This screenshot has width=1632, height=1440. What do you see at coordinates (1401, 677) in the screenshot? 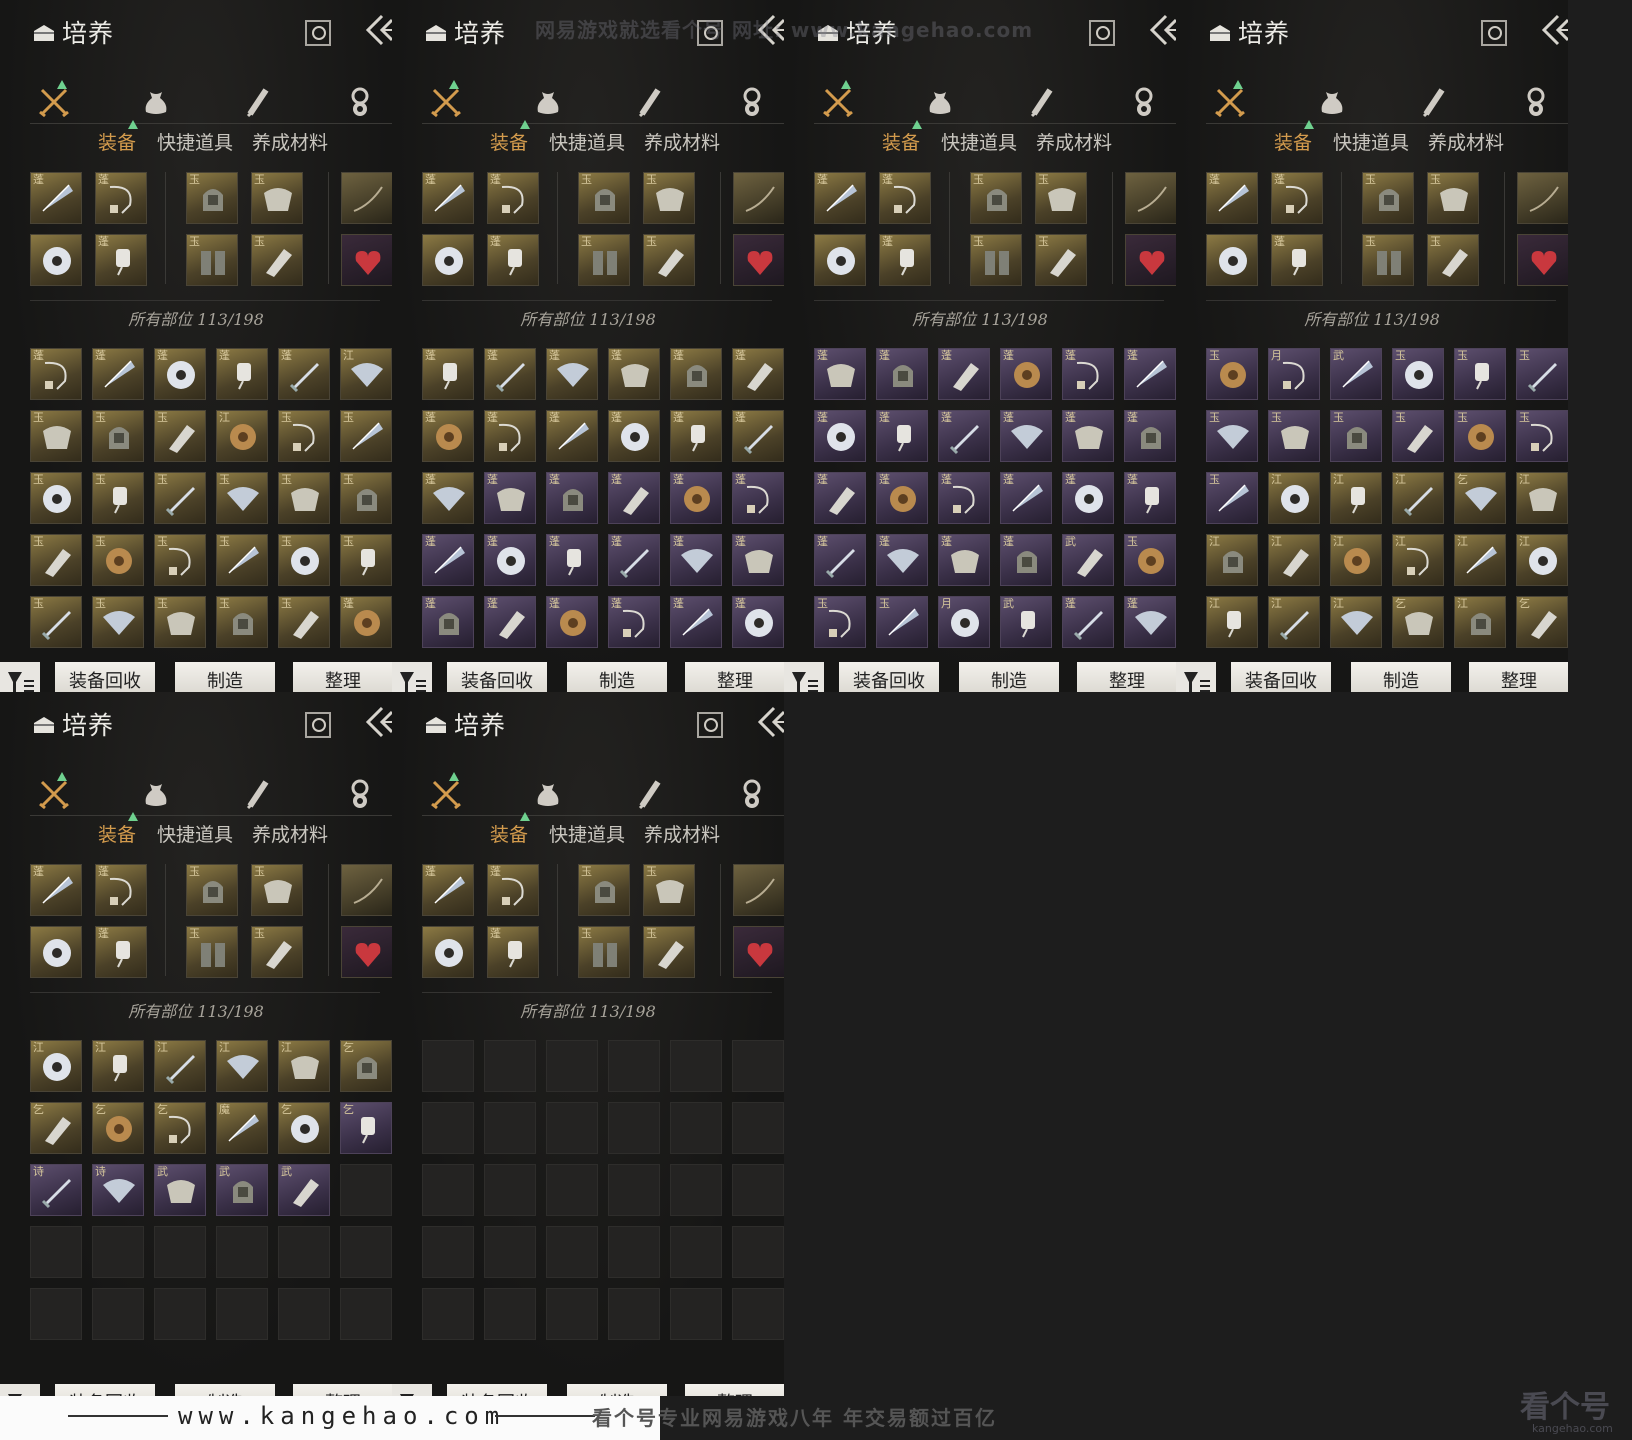
I see `craft-button: 制造` at bounding box center [1401, 677].